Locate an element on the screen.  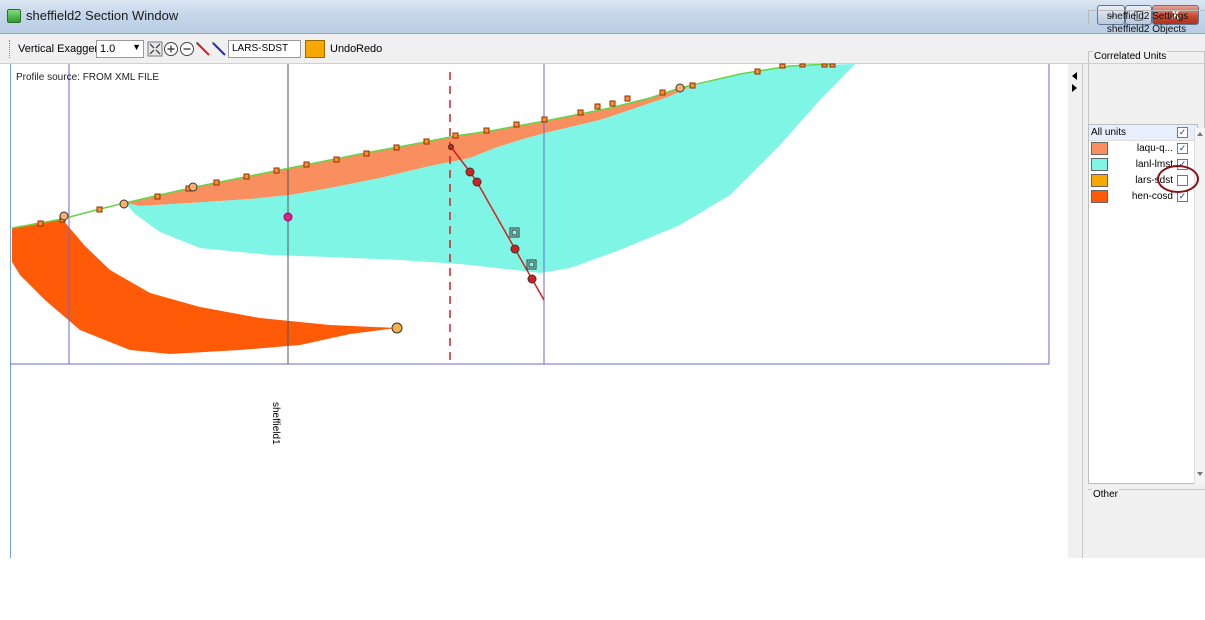
tab-settings: sheffield2 Settings is located at coordinates (1146, 17).